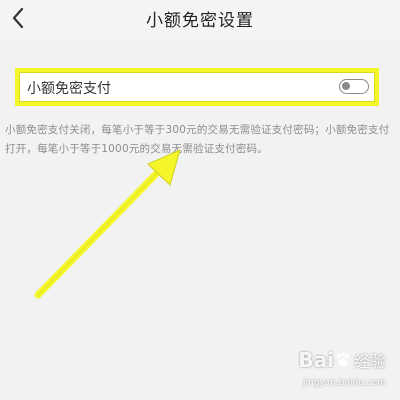 This screenshot has height=400, width=400. What do you see at coordinates (346, 86) in the screenshot?
I see `toggle-knob` at bounding box center [346, 86].